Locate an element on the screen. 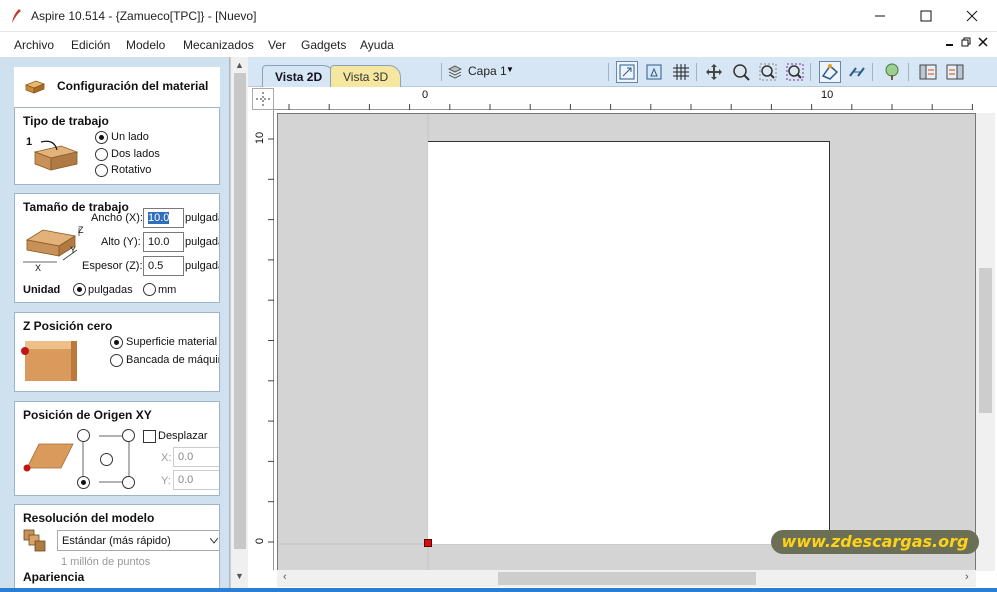 This screenshot has width=997, height=592. thickness-label: Espesor (Z): is located at coordinates (112, 266).